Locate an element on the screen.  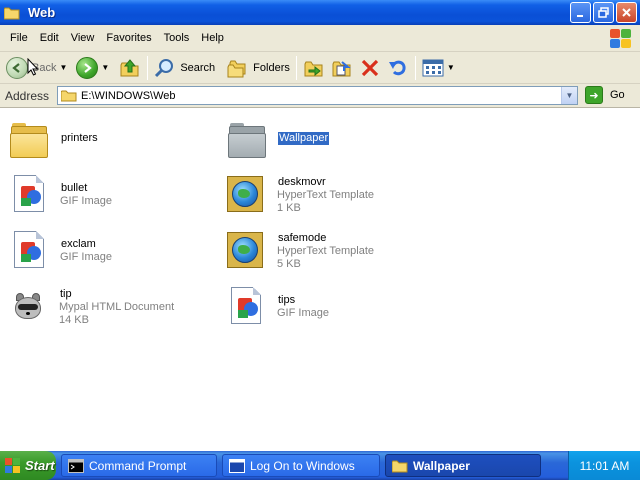
menu-bar: File Edit View Favorites Tools Help is located at coordinates (320, 38).